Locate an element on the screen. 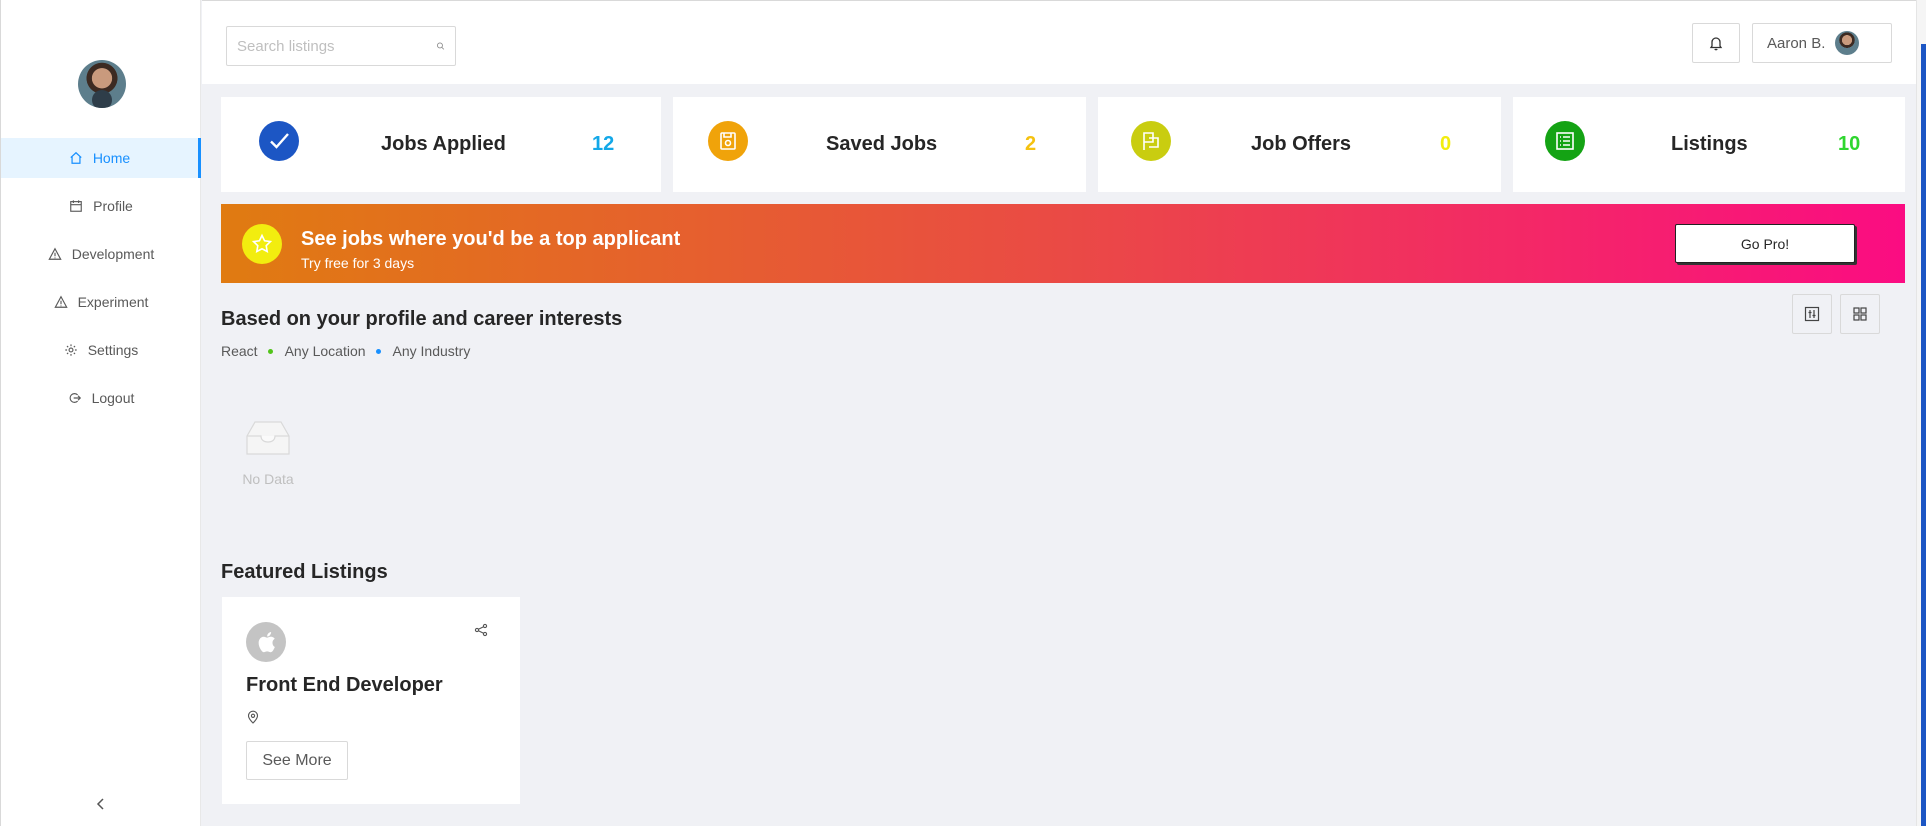 This screenshot has width=1926, height=826. stat-card-saved-jobs: Saved Jobs 2 is located at coordinates (879, 144).